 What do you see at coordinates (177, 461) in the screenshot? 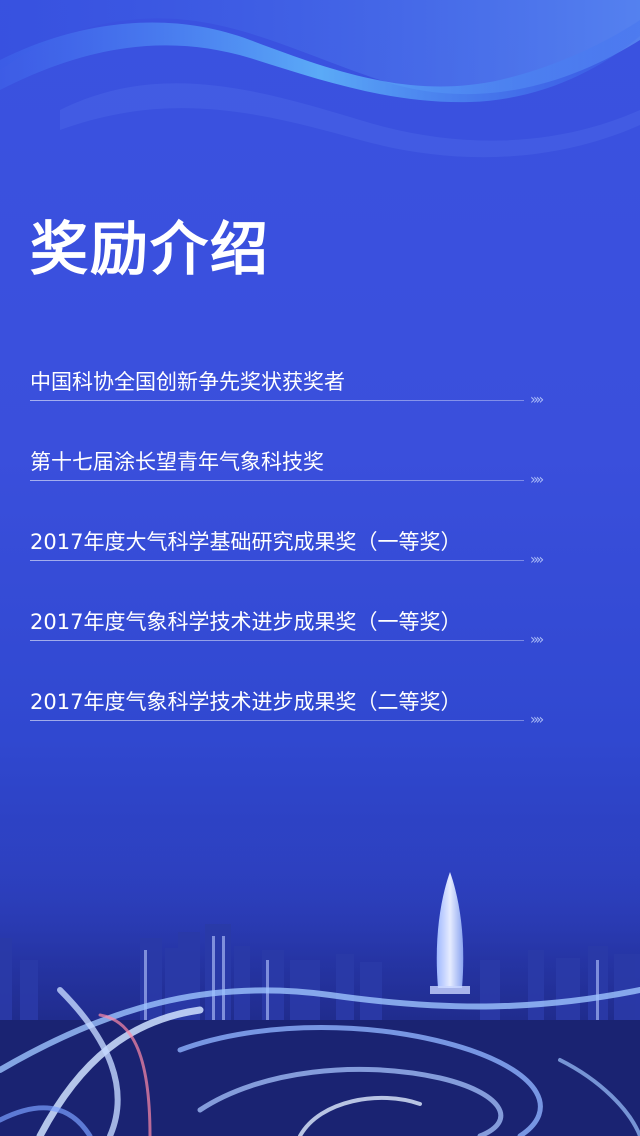
I see `award-label: 第十七届涂长望青年气象科技奖` at bounding box center [177, 461].